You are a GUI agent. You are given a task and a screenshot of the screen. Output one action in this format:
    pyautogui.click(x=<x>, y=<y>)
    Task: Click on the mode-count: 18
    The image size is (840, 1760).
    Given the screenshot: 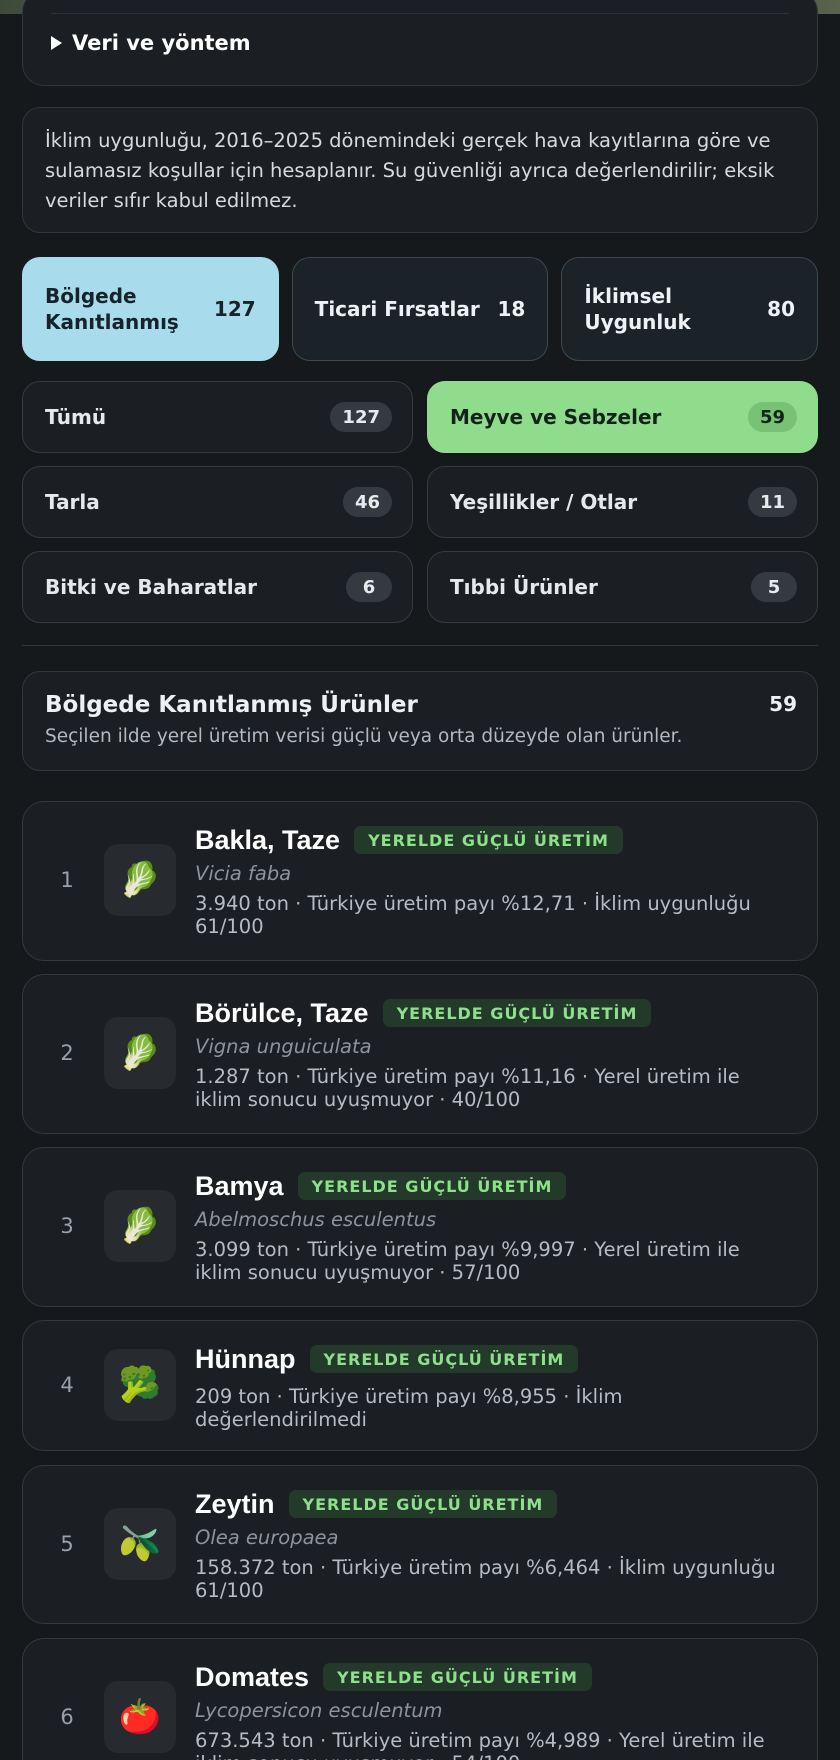 What is the action you would take?
    pyautogui.click(x=511, y=309)
    